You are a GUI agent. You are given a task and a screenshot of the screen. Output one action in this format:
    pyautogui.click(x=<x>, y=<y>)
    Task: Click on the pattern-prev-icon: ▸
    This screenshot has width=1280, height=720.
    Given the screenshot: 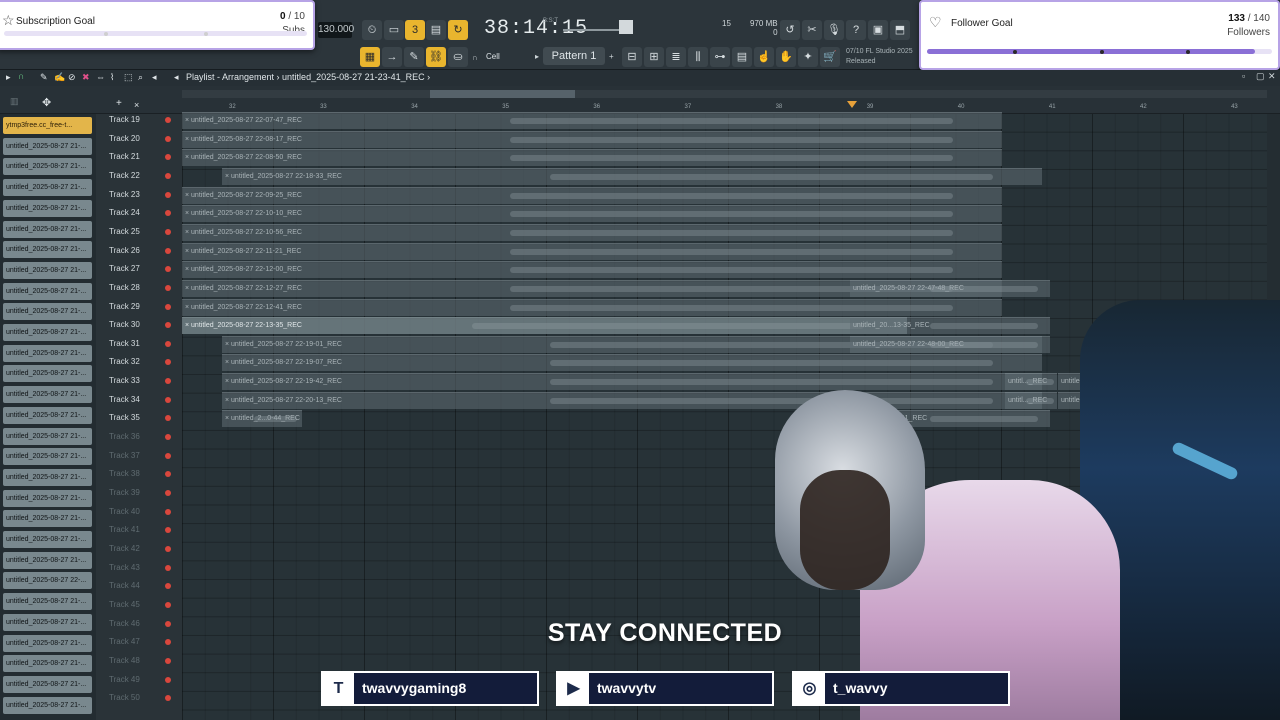 What is the action you would take?
    pyautogui.click(x=537, y=56)
    